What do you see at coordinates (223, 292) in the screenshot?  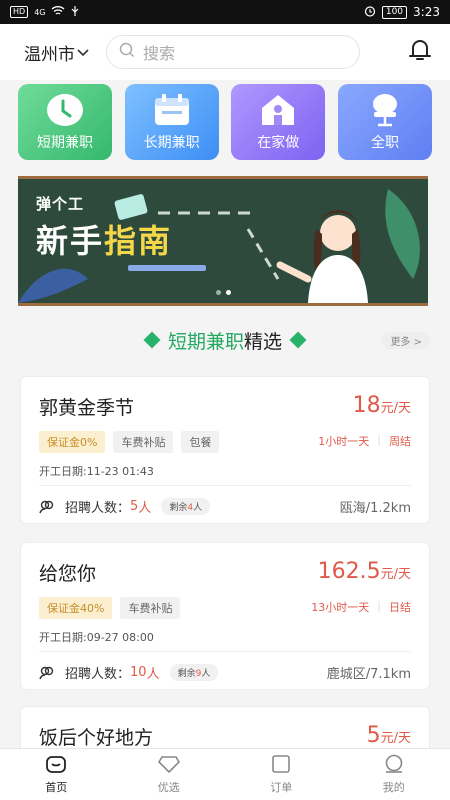 I see `carousel-dots` at bounding box center [223, 292].